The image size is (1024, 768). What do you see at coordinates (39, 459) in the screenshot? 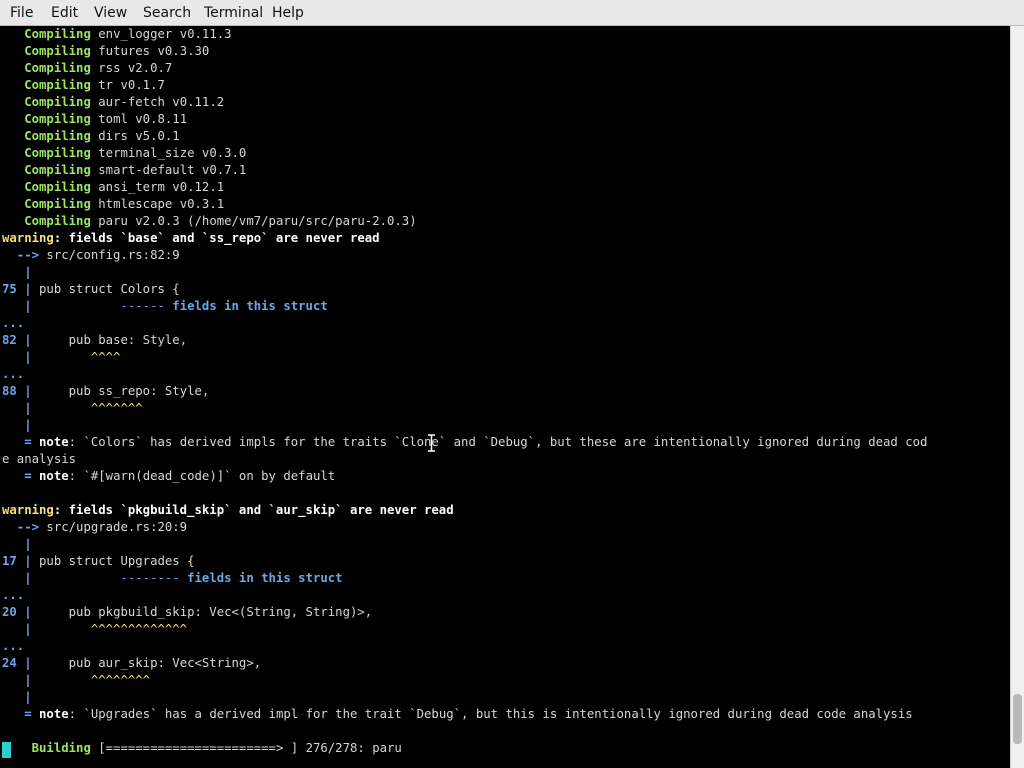
I see `note-wrap-line: e analysis` at bounding box center [39, 459].